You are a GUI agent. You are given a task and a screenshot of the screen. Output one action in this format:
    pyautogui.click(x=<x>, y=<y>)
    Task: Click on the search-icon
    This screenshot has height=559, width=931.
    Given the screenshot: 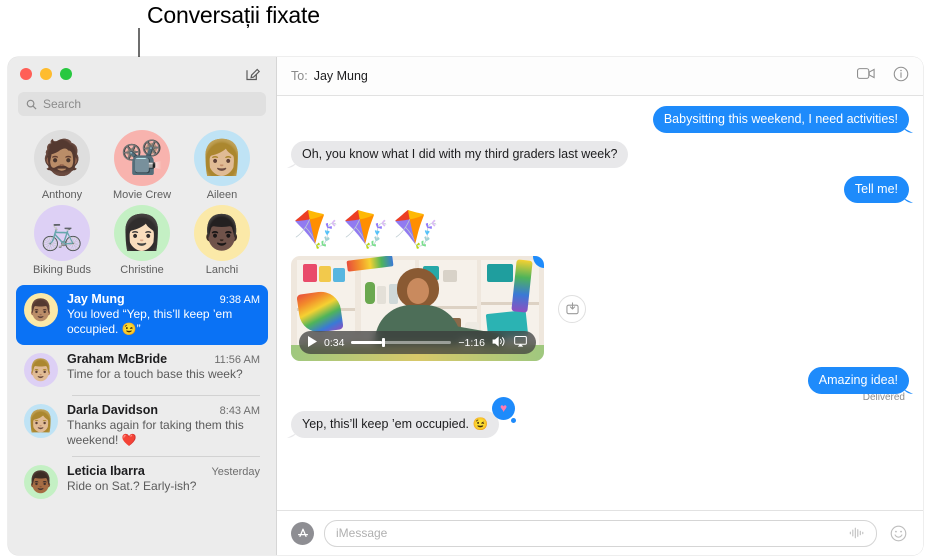 What is the action you would take?
    pyautogui.click(x=31, y=104)
    